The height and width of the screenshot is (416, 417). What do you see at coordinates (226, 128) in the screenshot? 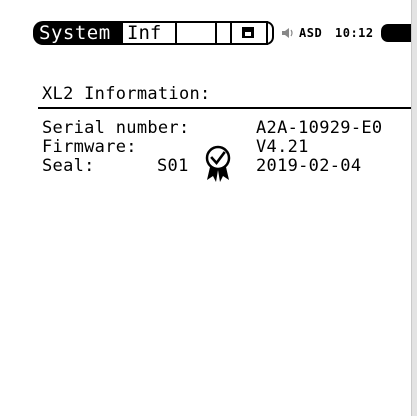
I see `serial-number-row: Serial number: A2A-10929-E0` at bounding box center [226, 128].